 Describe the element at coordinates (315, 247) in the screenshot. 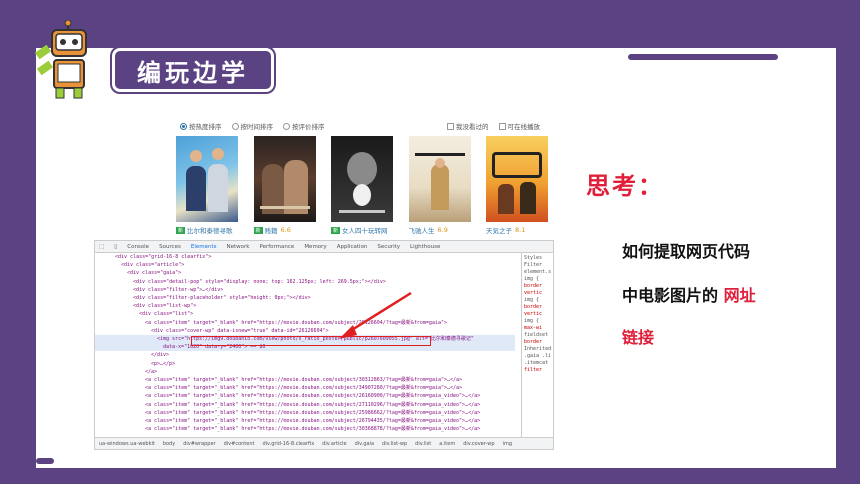

I see `tab-memory: Memory` at that location.